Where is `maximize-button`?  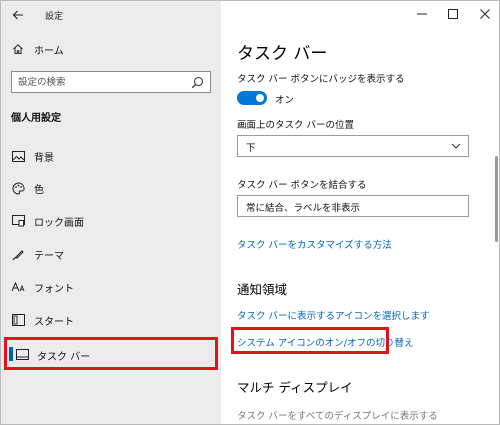 maximize-button is located at coordinates (453, 14).